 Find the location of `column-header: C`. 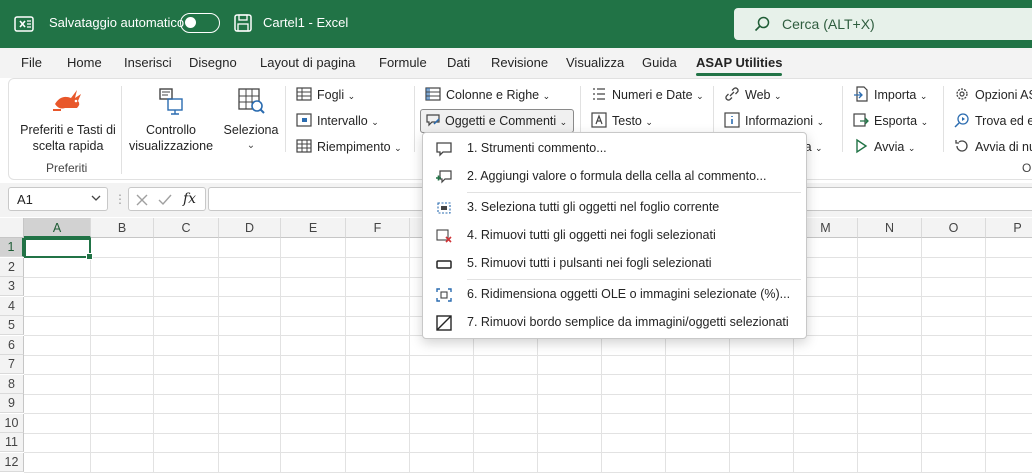

column-header: C is located at coordinates (186, 228).